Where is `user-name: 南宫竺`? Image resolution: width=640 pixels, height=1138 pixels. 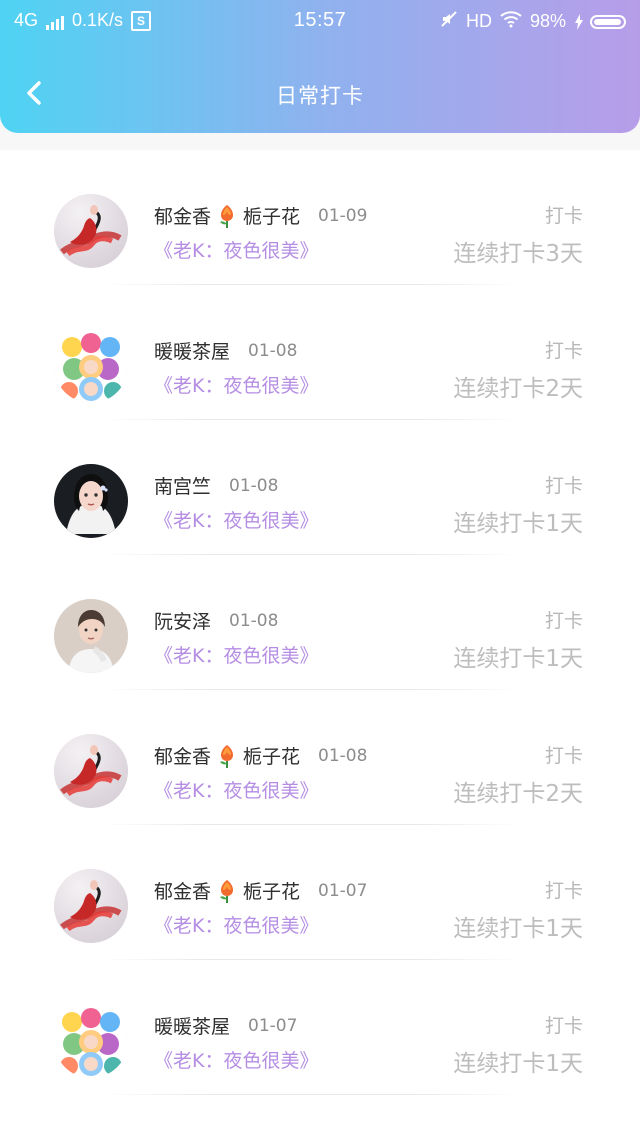 user-name: 南宫竺 is located at coordinates (183, 487).